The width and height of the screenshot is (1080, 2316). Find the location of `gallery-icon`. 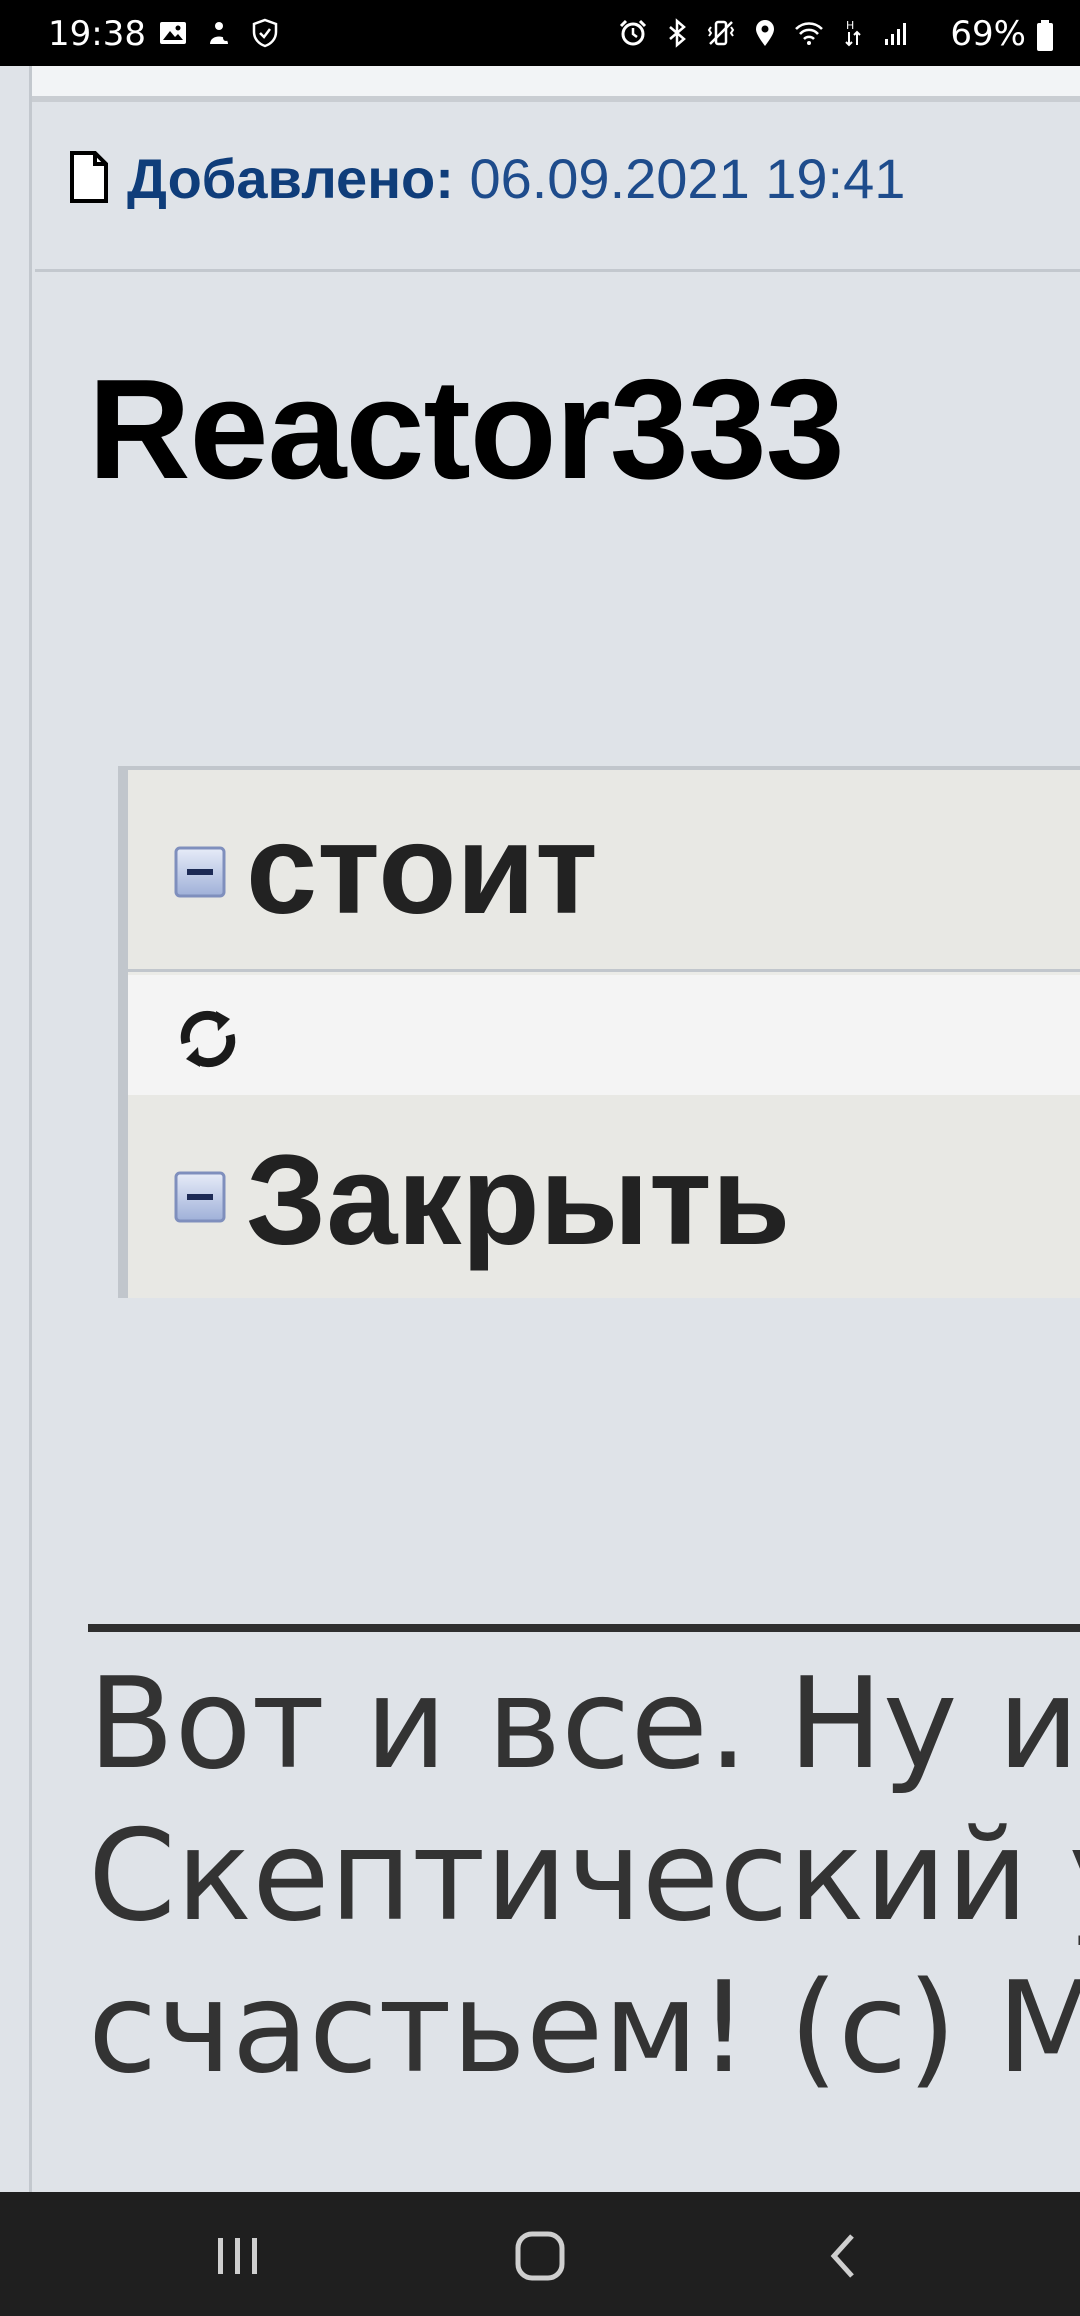

gallery-icon is located at coordinates (173, 33).